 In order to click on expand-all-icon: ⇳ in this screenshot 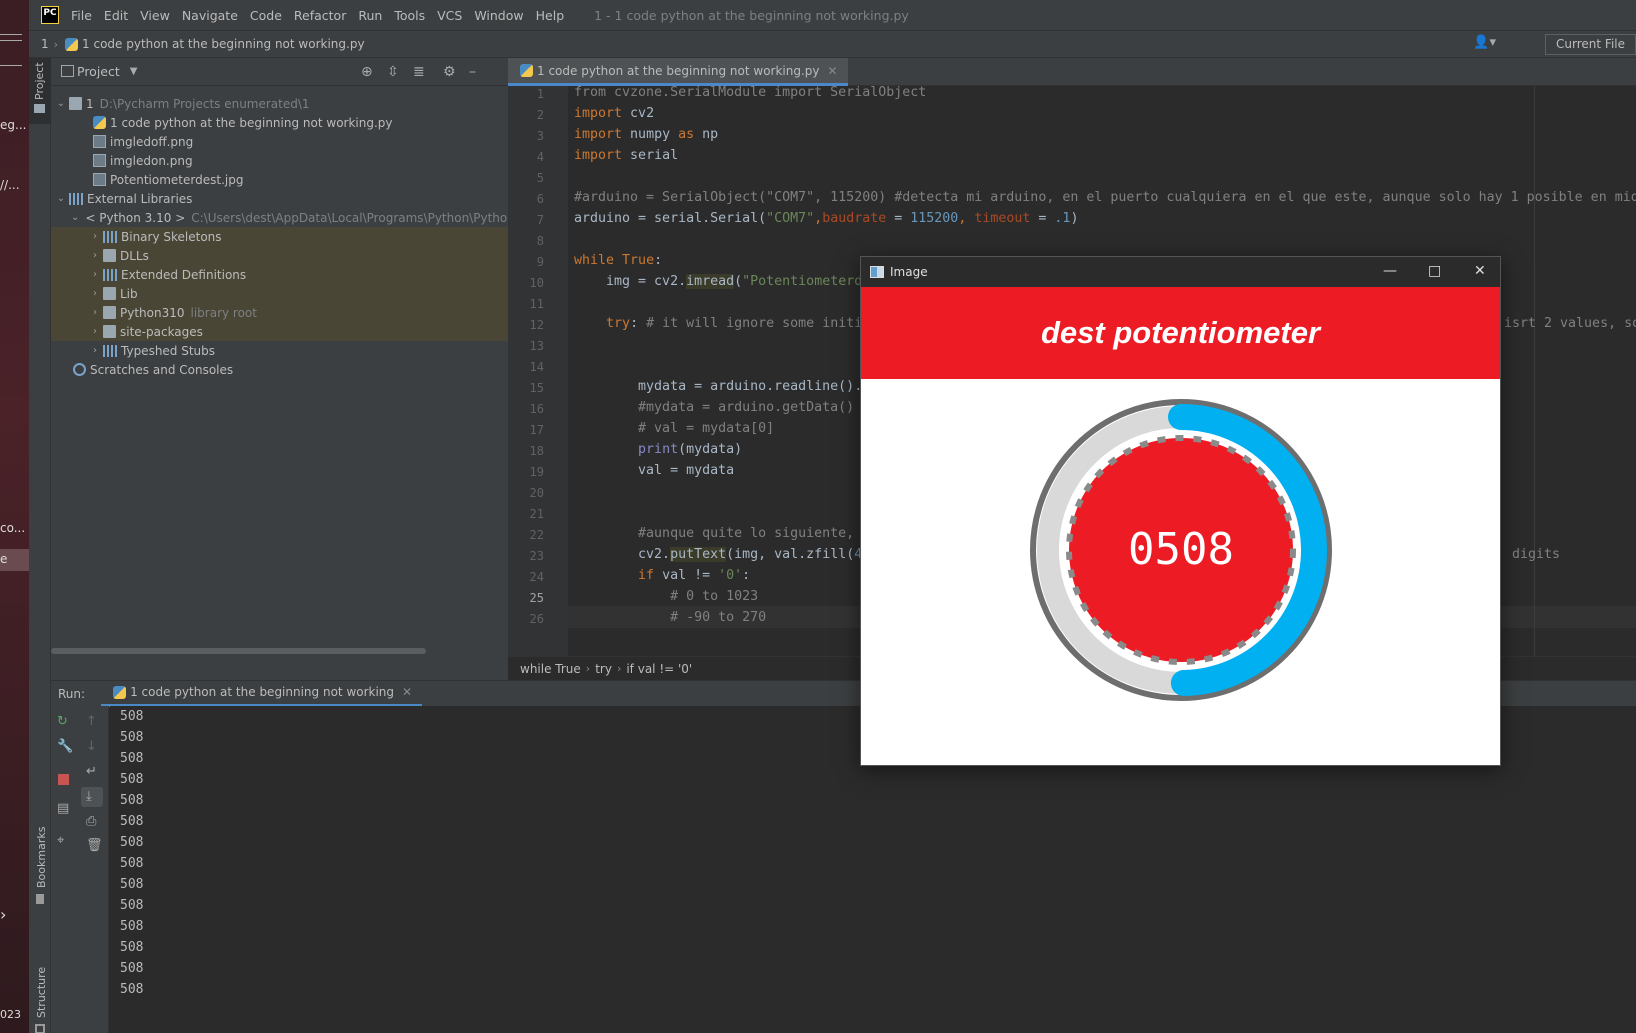, I will do `click(393, 72)`.